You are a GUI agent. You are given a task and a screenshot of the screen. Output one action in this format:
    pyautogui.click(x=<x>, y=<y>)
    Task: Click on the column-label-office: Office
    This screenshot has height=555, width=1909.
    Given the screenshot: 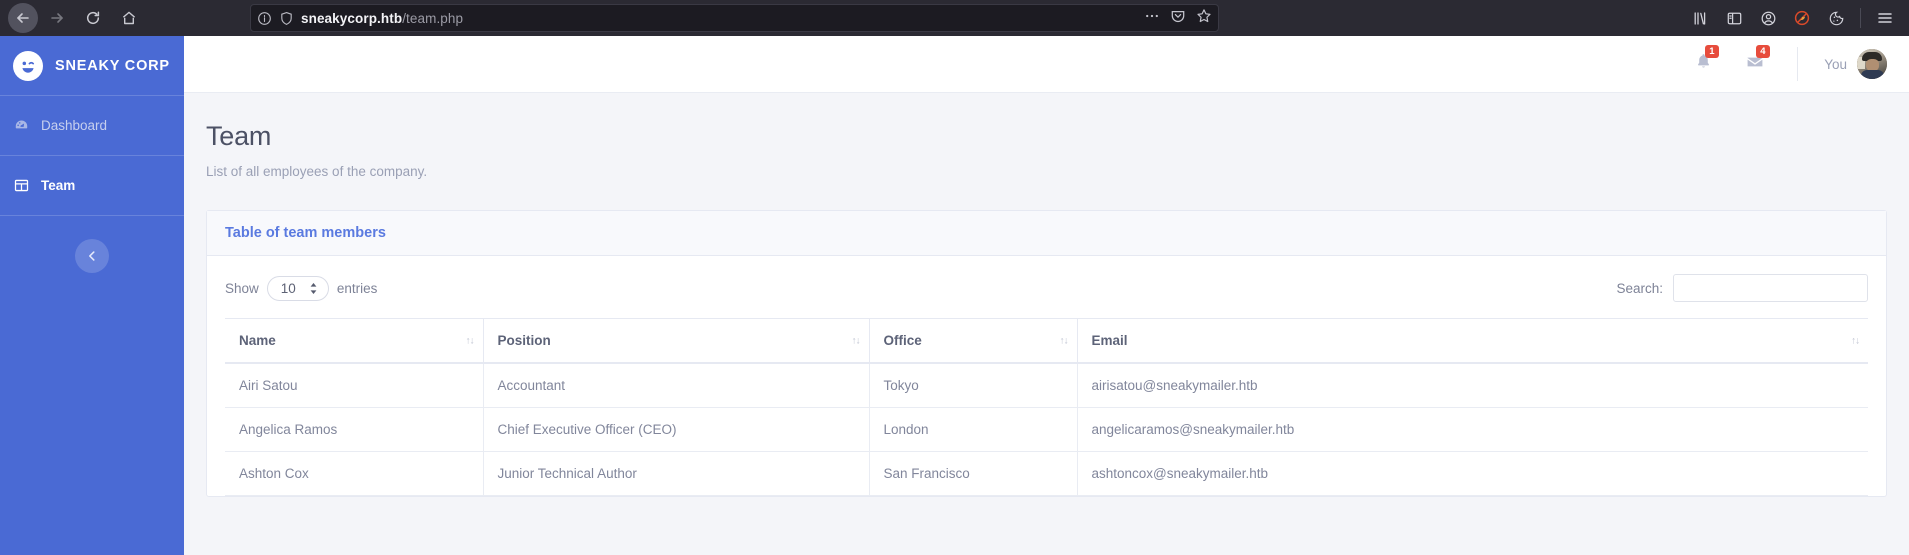 What is the action you would take?
    pyautogui.click(x=902, y=340)
    